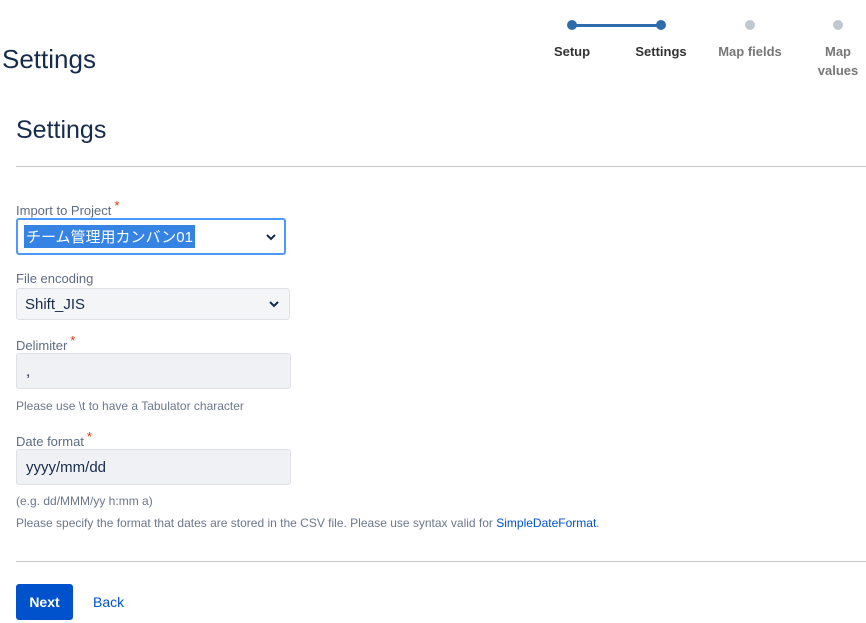 Image resolution: width=866 pixels, height=623 pixels. I want to click on step-setup: Setup, so click(572, 37).